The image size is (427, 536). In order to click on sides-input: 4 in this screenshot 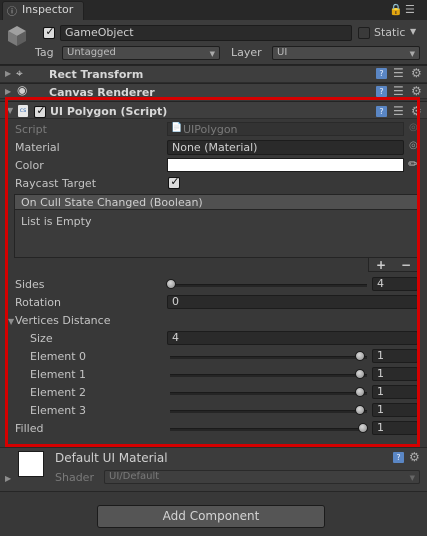, I will do `click(395, 284)`.